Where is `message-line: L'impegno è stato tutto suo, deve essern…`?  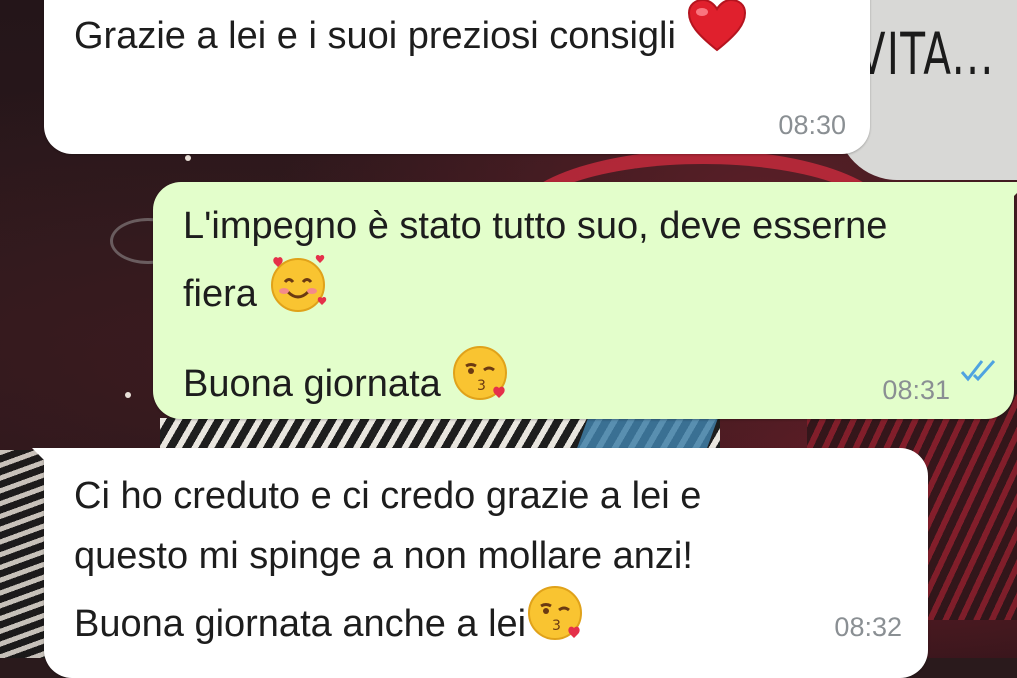 message-line: L'impegno è stato tutto suo, deve essern… is located at coordinates (535, 226).